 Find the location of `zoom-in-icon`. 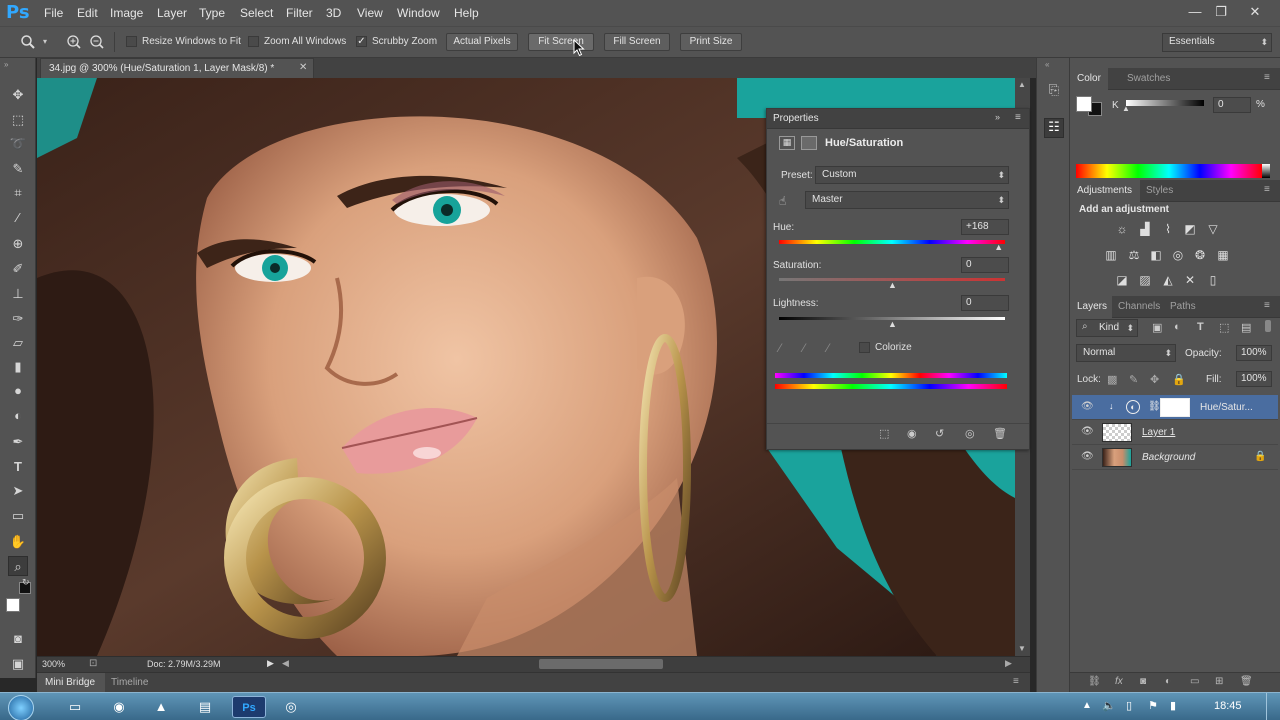

zoom-in-icon is located at coordinates (74, 42).